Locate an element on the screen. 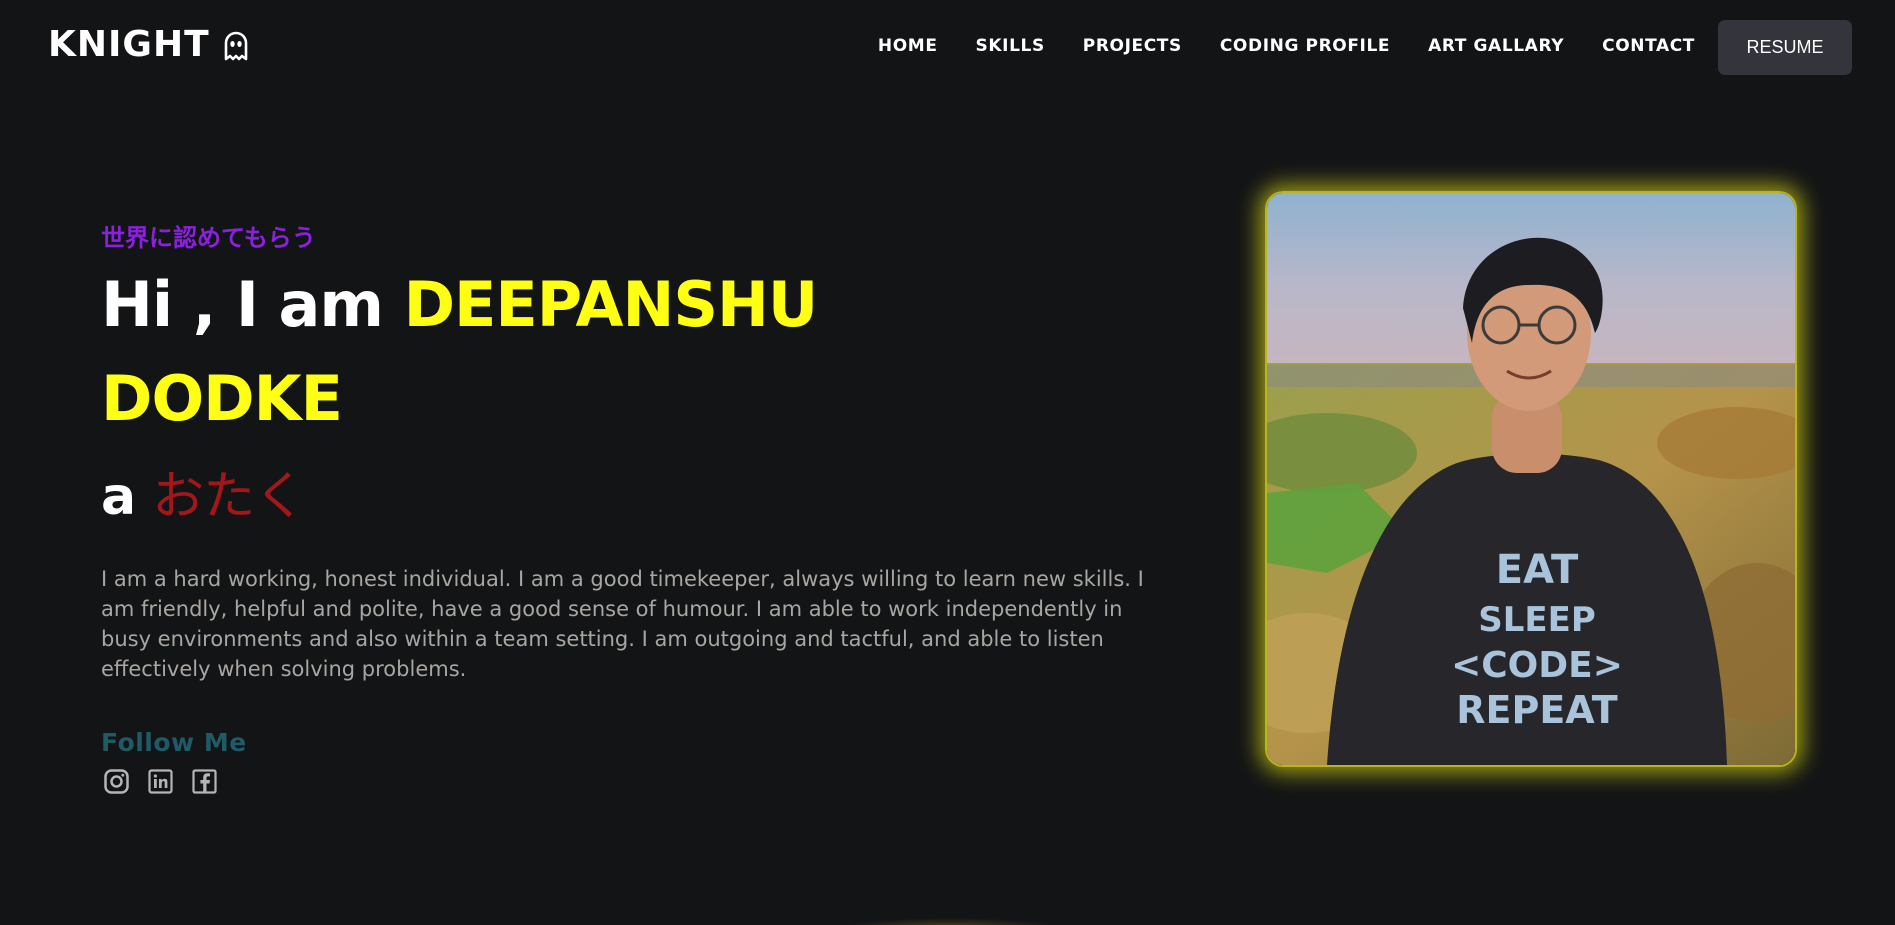 The height and width of the screenshot is (925, 1895). nav-home: HOME is located at coordinates (908, 46).